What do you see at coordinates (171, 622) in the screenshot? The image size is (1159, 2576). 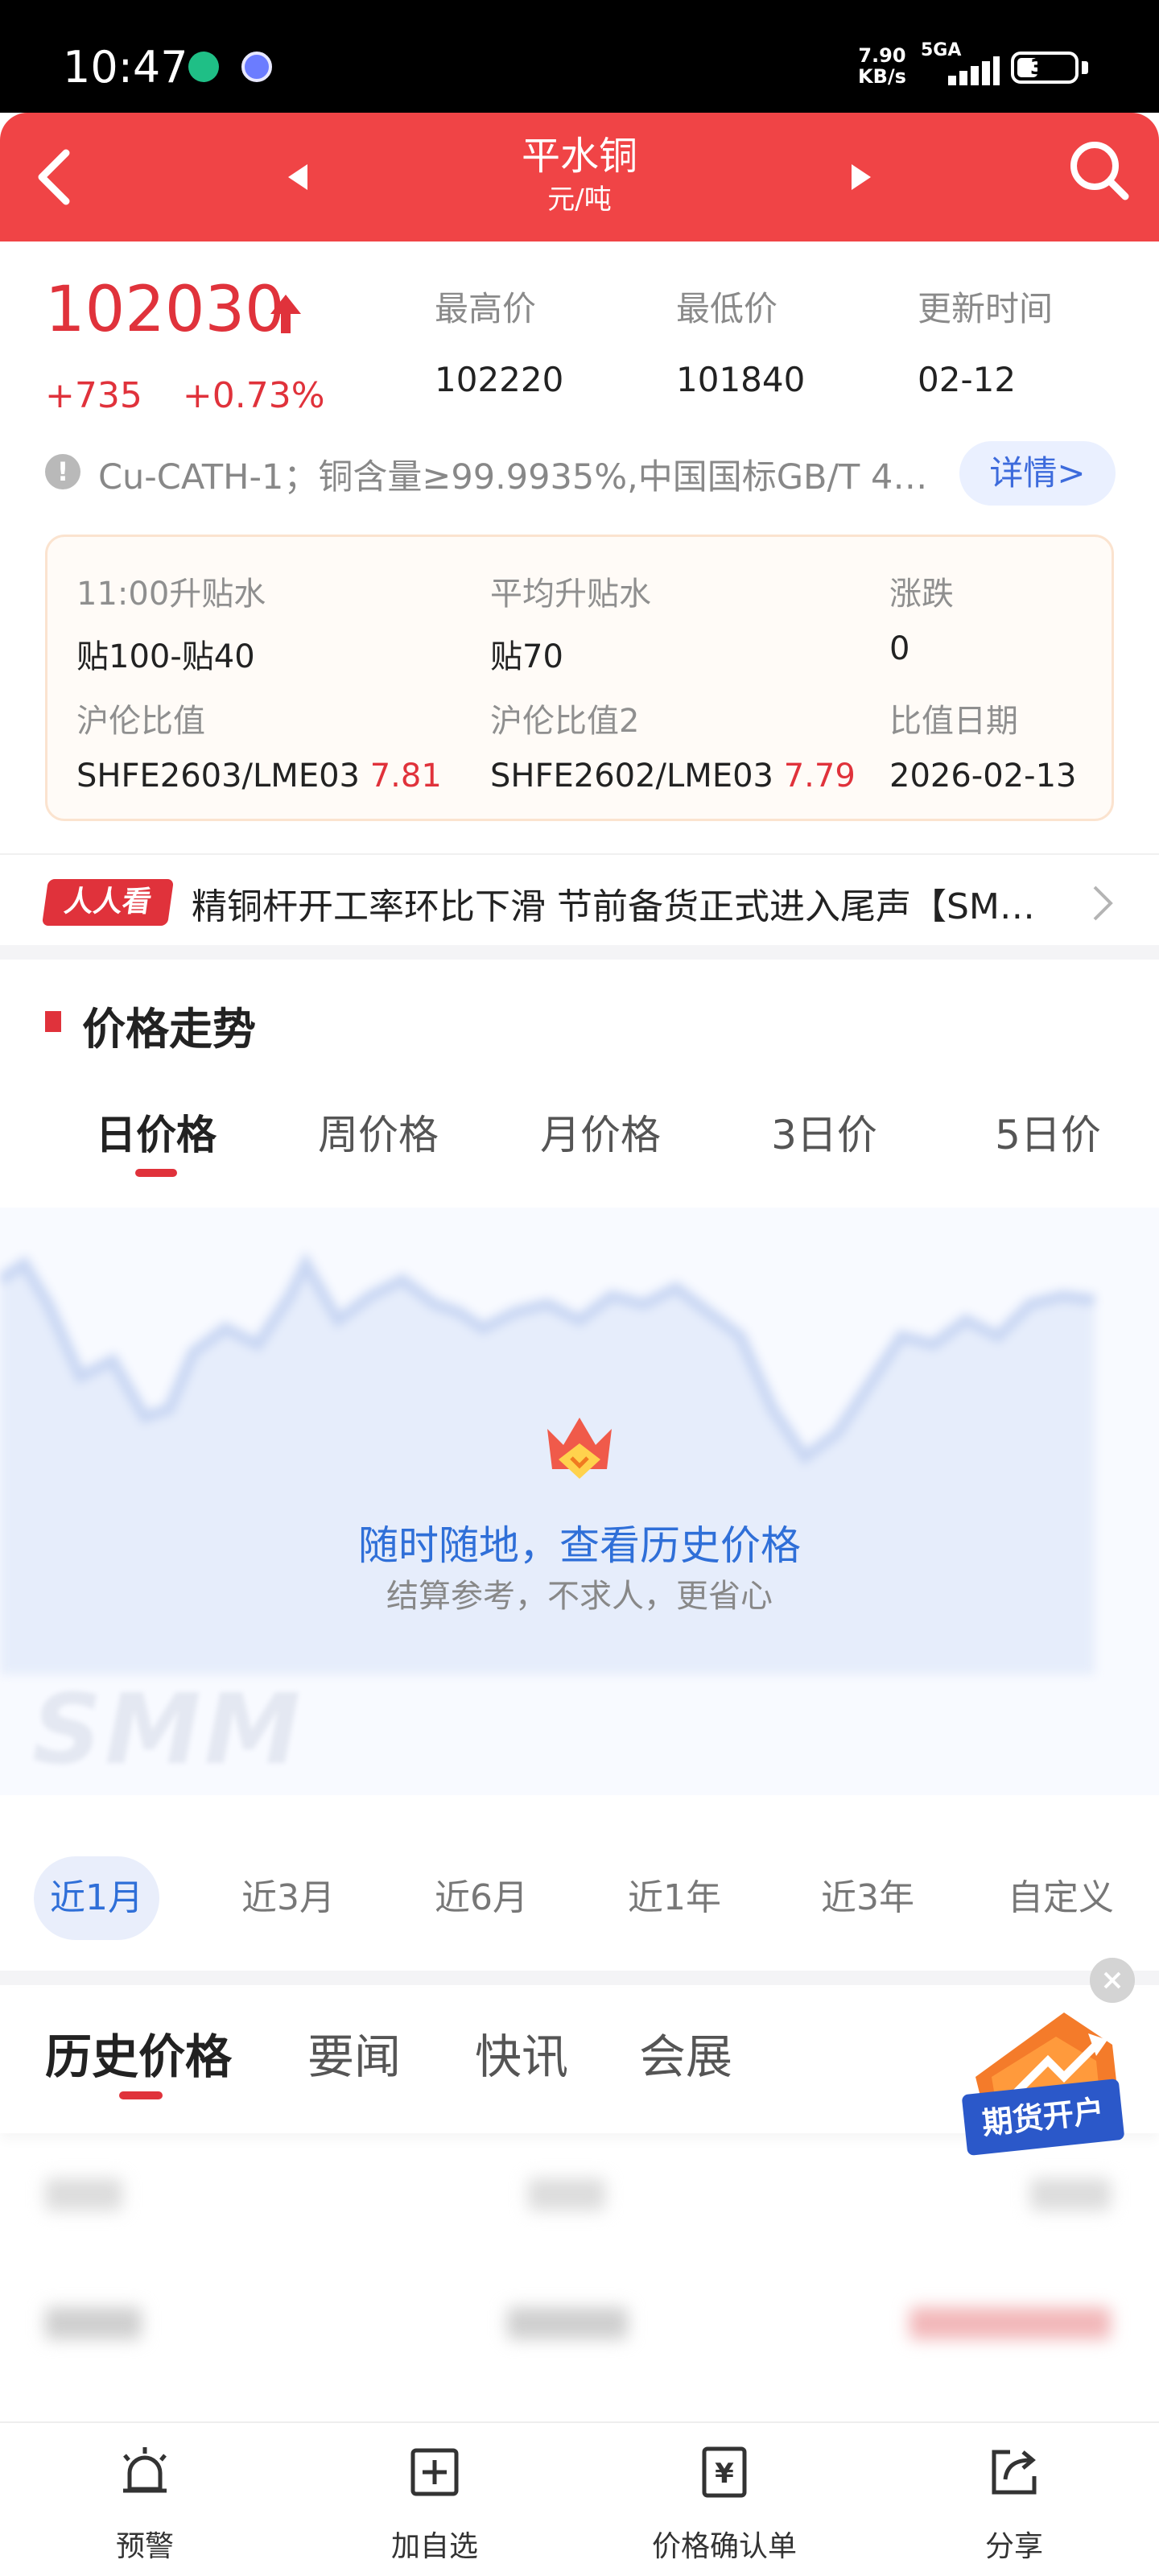 I see `premium-cell: 11:00升贴水 贴100-贴40` at bounding box center [171, 622].